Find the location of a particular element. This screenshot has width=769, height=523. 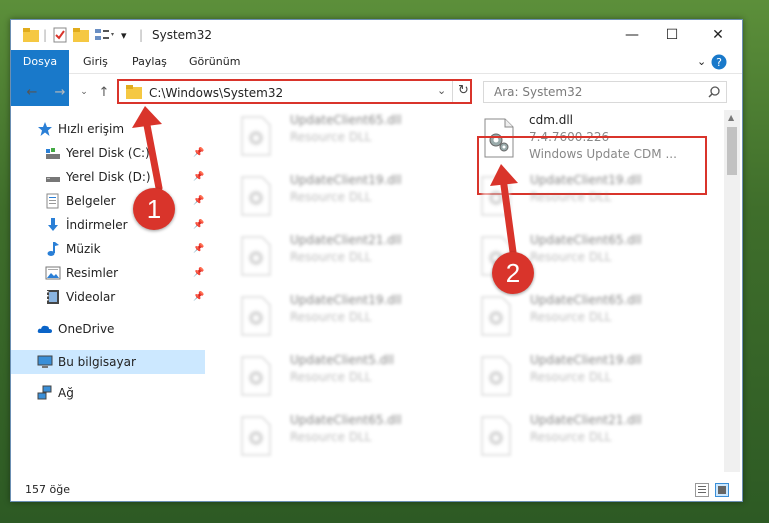

step-2-badge: 2 is located at coordinates (513, 273).